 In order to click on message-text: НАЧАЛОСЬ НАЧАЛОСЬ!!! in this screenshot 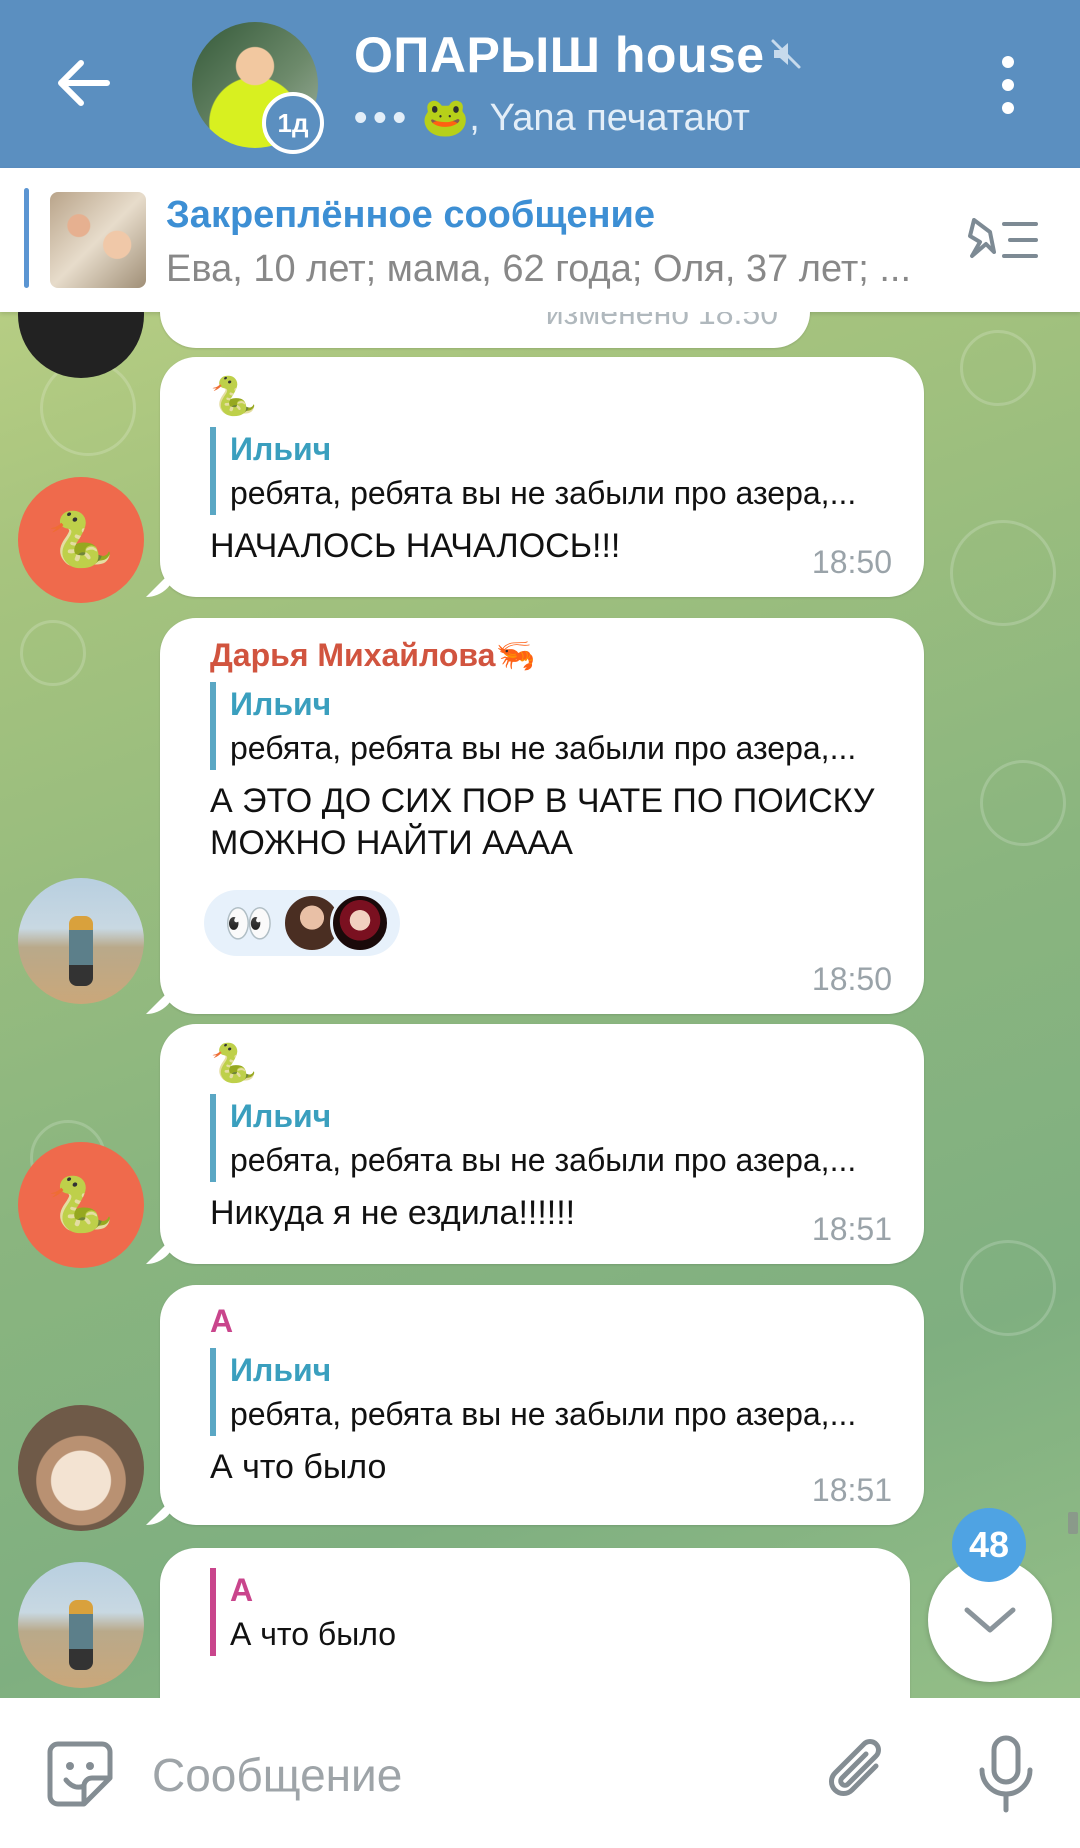, I will do `click(415, 546)`.